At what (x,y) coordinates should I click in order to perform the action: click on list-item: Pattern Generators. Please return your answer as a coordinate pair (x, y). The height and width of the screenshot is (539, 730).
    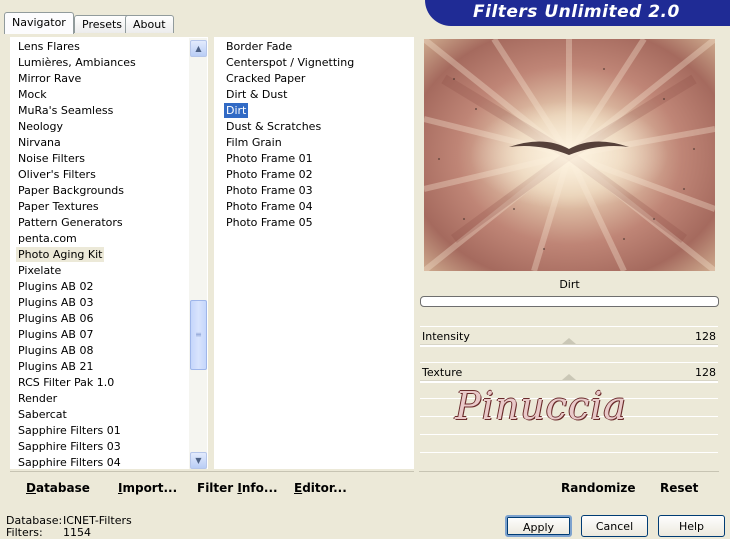
    Looking at the image, I should click on (70, 222).